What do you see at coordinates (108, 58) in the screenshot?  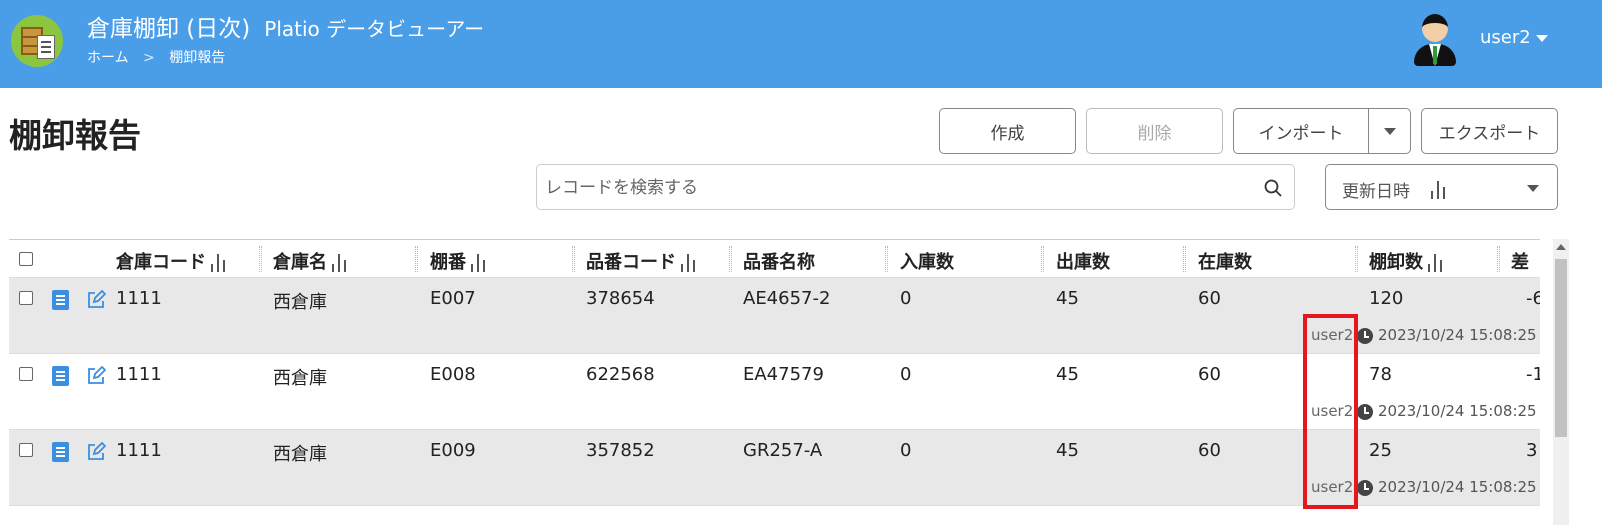 I see `breadcrumb-home: ホーム` at bounding box center [108, 58].